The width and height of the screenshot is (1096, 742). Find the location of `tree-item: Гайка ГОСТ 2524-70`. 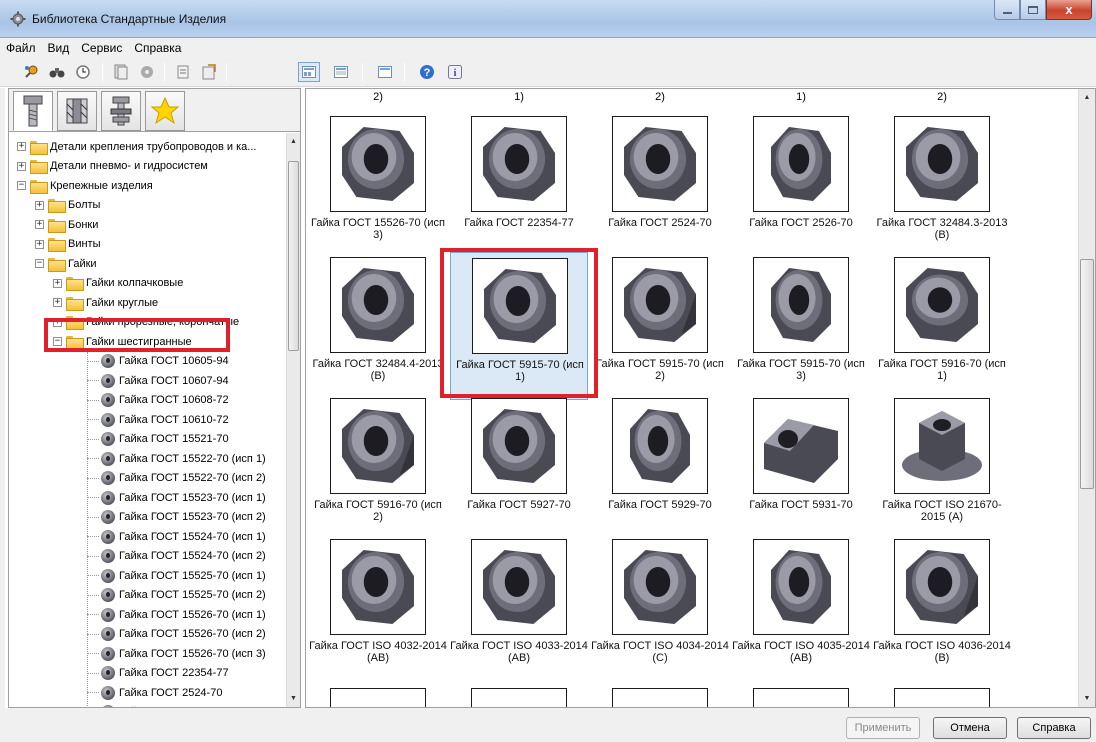

tree-item: Гайка ГОСТ 2524-70 is located at coordinates (154, 692).